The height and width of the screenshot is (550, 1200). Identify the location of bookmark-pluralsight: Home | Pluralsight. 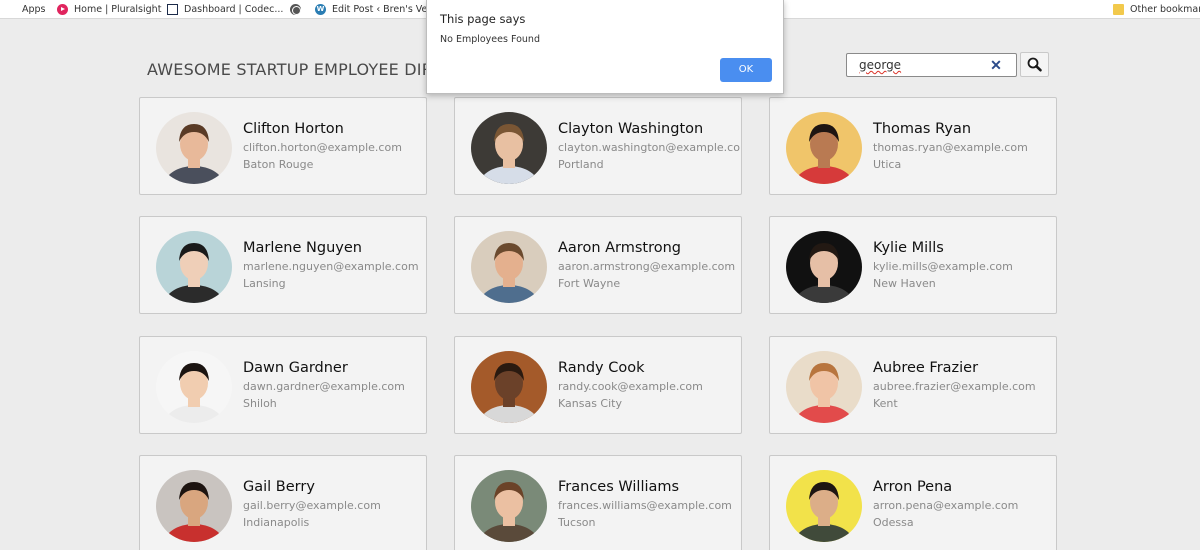
(109, 9).